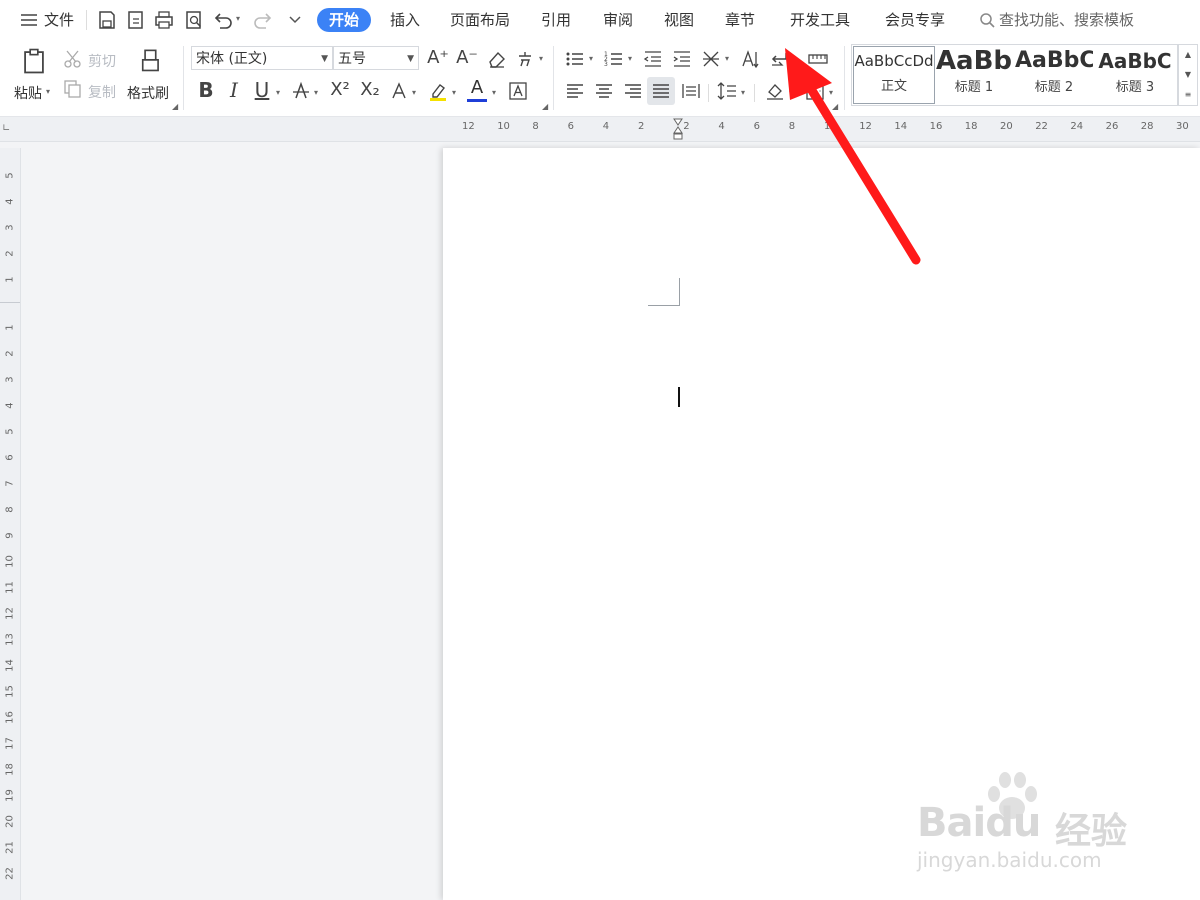 The height and width of the screenshot is (900, 1200). What do you see at coordinates (232, 59) in the screenshot?
I see `font-family-value: 宋体 (正文)` at bounding box center [232, 59].